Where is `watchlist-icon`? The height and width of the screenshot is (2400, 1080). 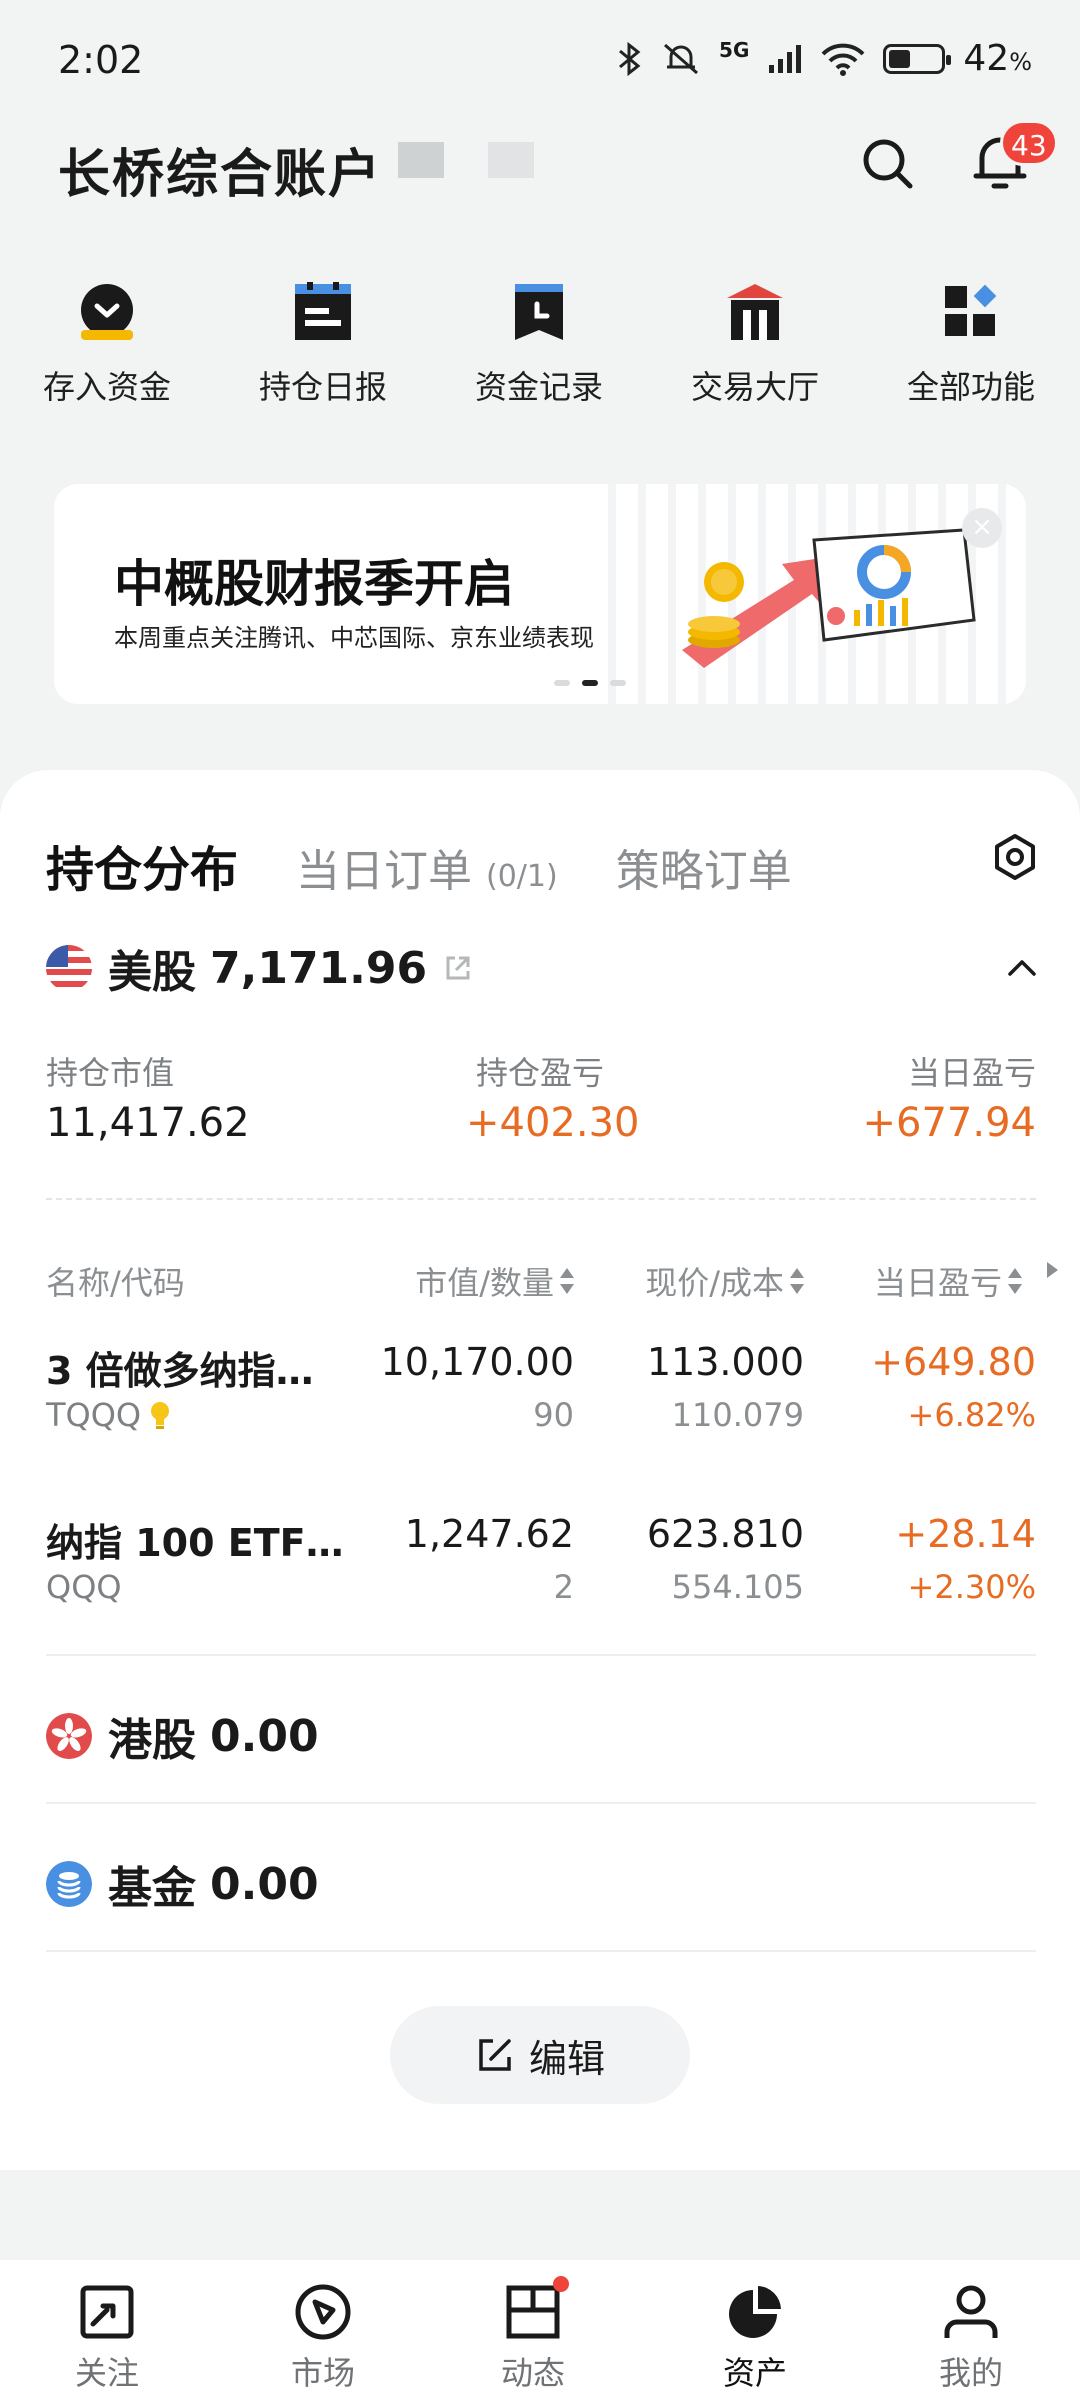
watchlist-icon is located at coordinates (107, 2312).